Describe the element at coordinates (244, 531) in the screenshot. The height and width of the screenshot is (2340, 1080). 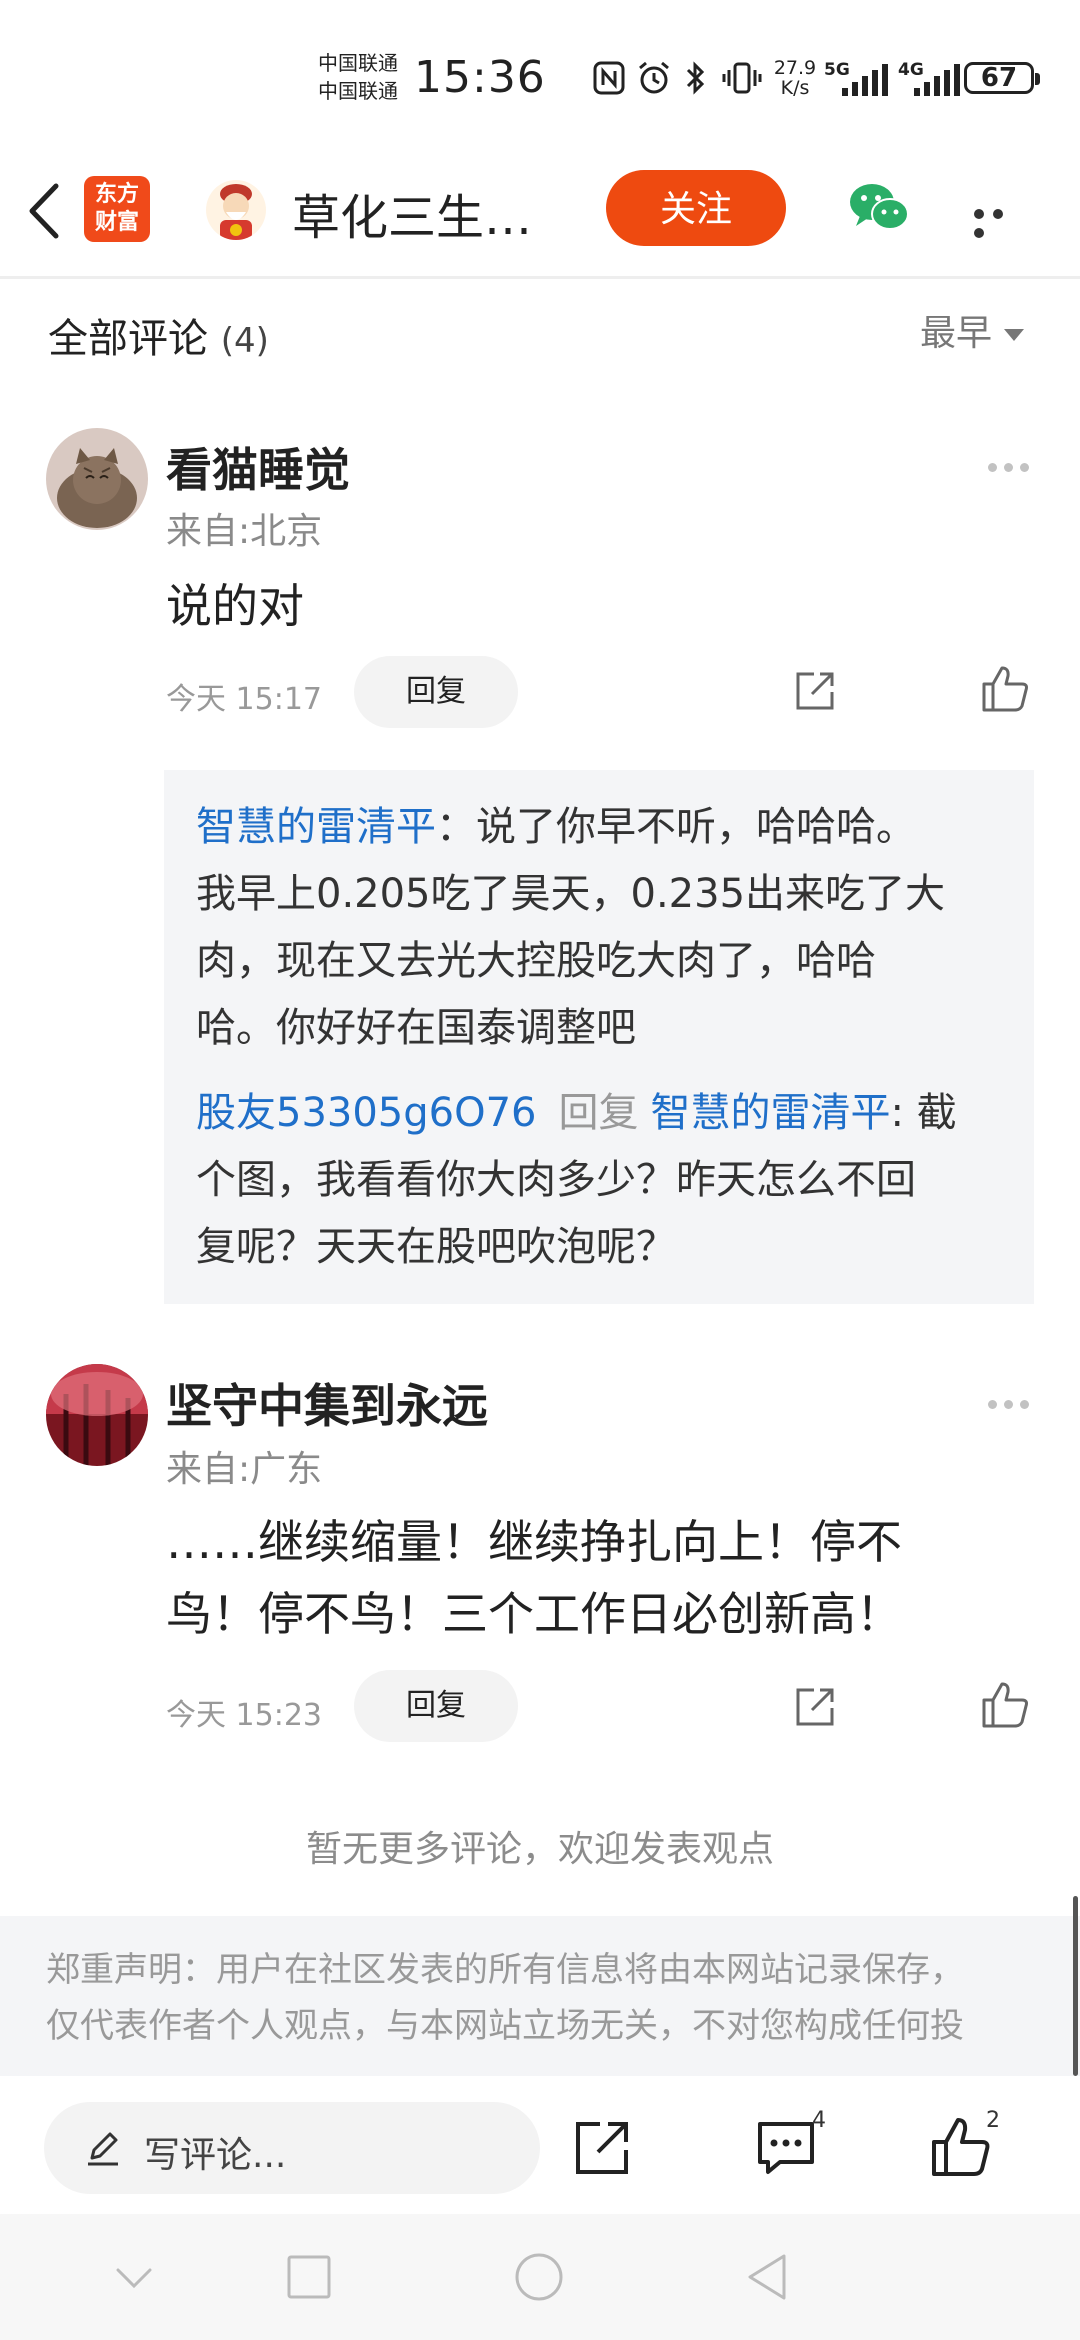
I see `comment-location: 来自:北京` at that location.